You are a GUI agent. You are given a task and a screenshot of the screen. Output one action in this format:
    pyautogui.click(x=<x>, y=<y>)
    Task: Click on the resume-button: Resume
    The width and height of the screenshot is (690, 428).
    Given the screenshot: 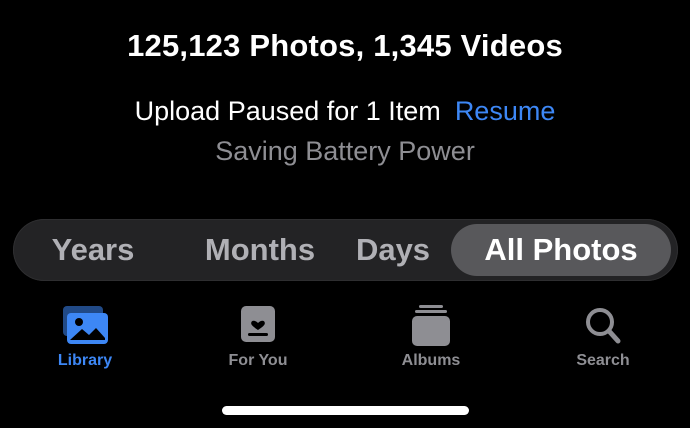 What is the action you would take?
    pyautogui.click(x=505, y=111)
    